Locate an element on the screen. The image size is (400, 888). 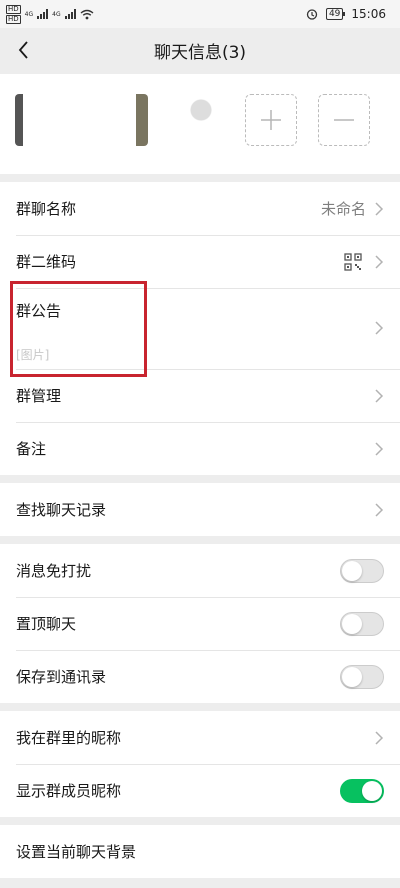
search-history-row: 查找聊天记录 is located at coordinates (200, 509).